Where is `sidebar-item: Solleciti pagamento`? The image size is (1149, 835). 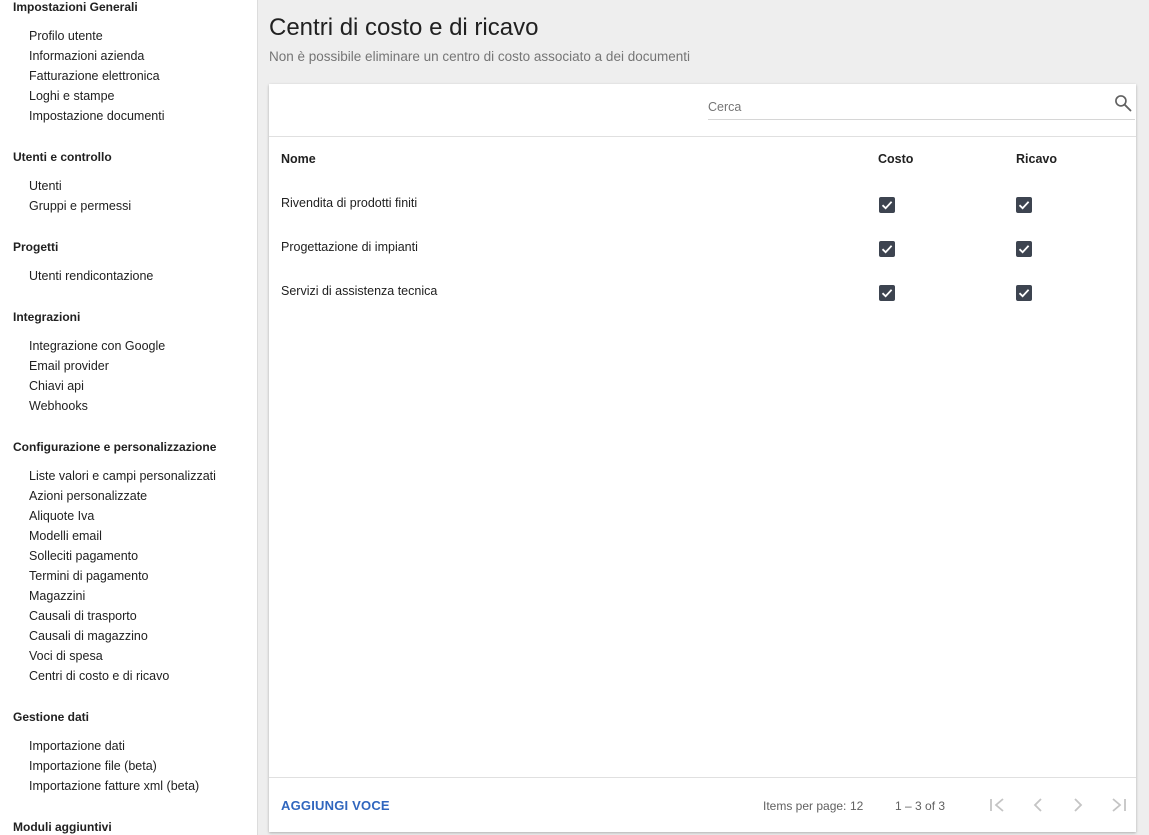 sidebar-item: Solleciti pagamento is located at coordinates (69, 556).